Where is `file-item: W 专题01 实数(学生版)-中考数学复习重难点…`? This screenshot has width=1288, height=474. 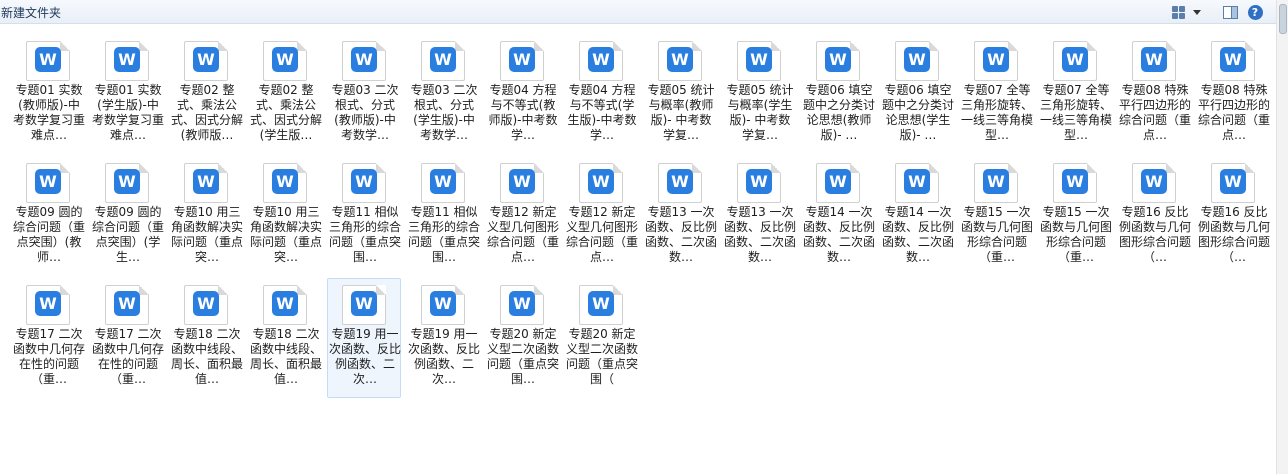 file-item: W 专题01 实数(学生版)-中考数学复习重难点… is located at coordinates (127, 94).